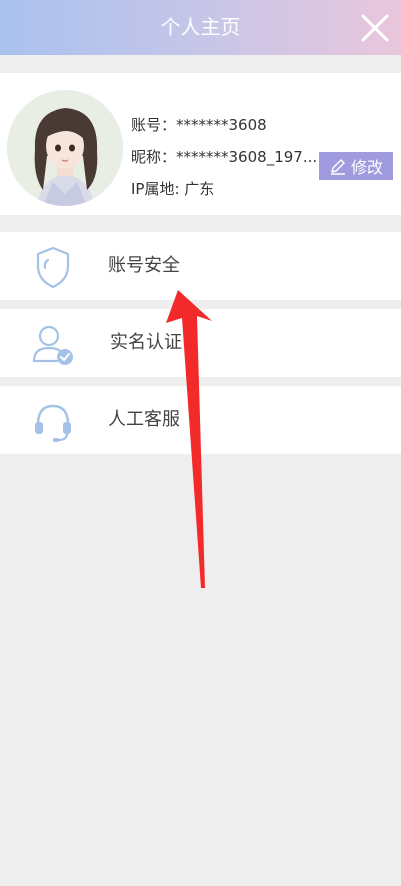  Describe the element at coordinates (53, 421) in the screenshot. I see `headset-icon` at that location.